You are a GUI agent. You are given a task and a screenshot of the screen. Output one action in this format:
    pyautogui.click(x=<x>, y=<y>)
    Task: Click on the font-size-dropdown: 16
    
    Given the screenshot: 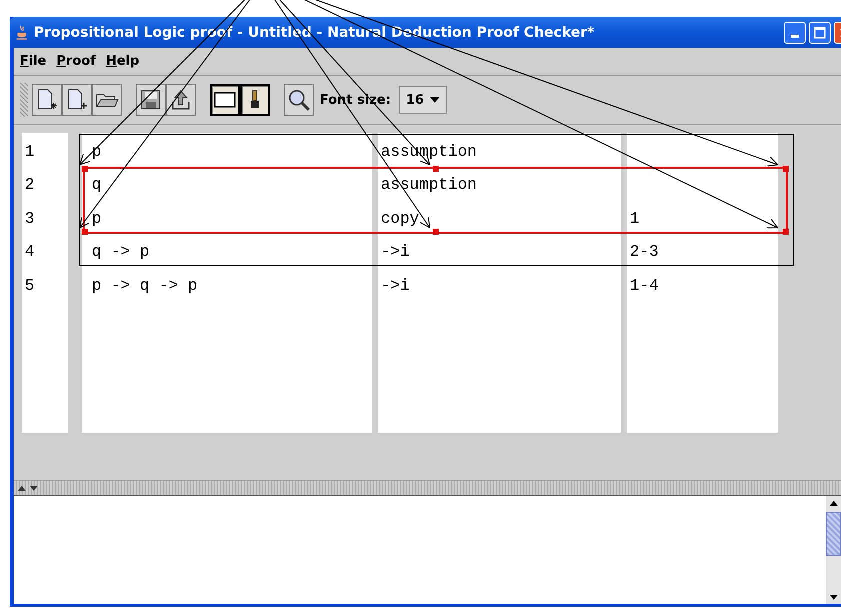 What is the action you would take?
    pyautogui.click(x=423, y=100)
    